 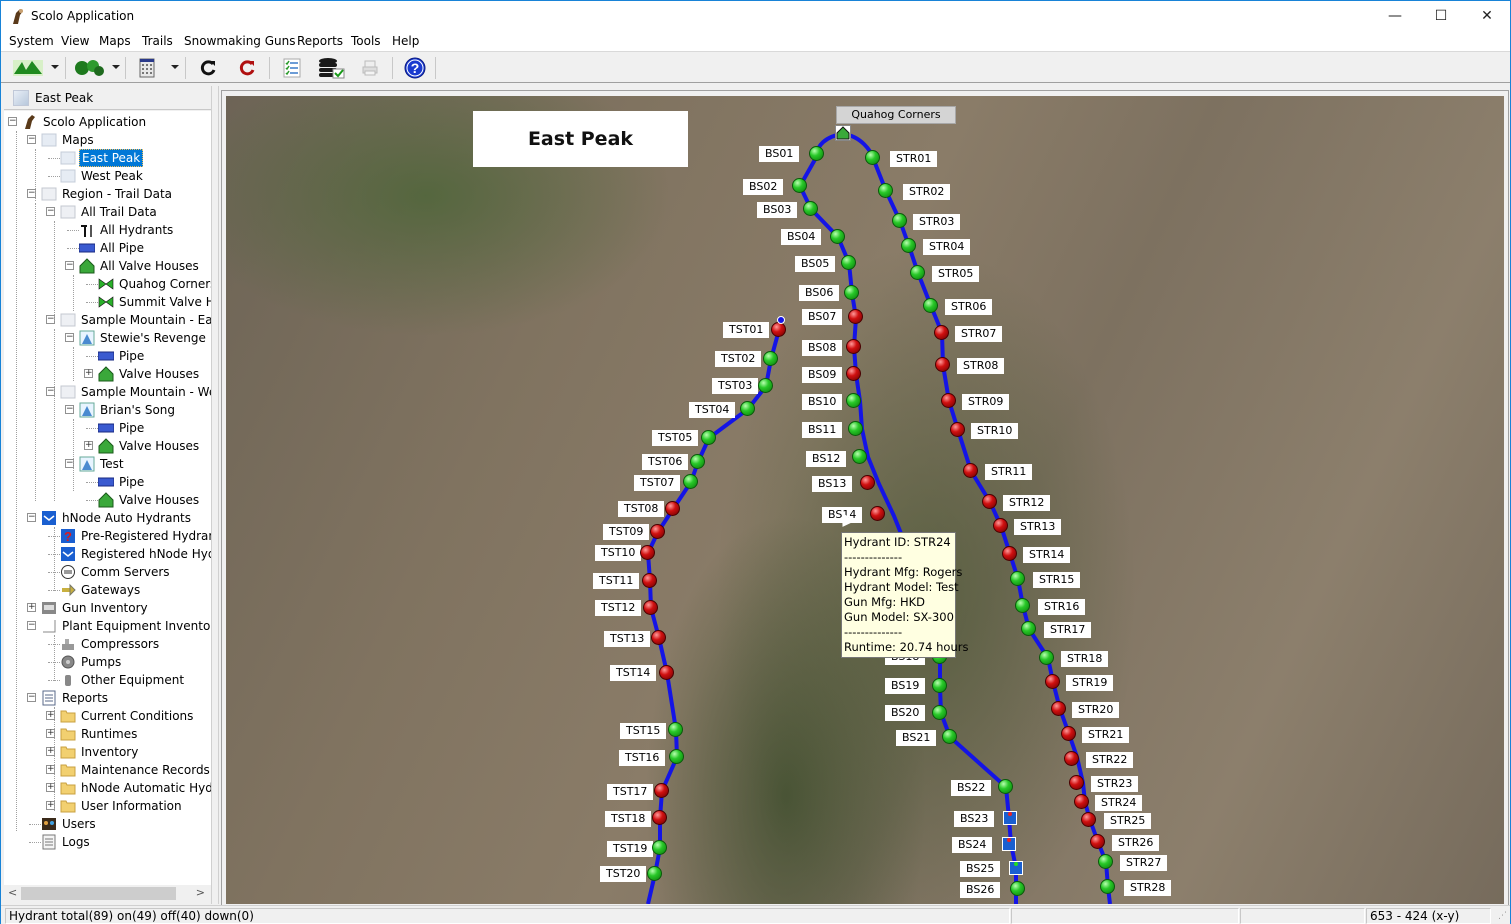 What do you see at coordinates (135, 554) in the screenshot?
I see `tree-item-registered-hnode-hydra: Registered hNode Hydra` at bounding box center [135, 554].